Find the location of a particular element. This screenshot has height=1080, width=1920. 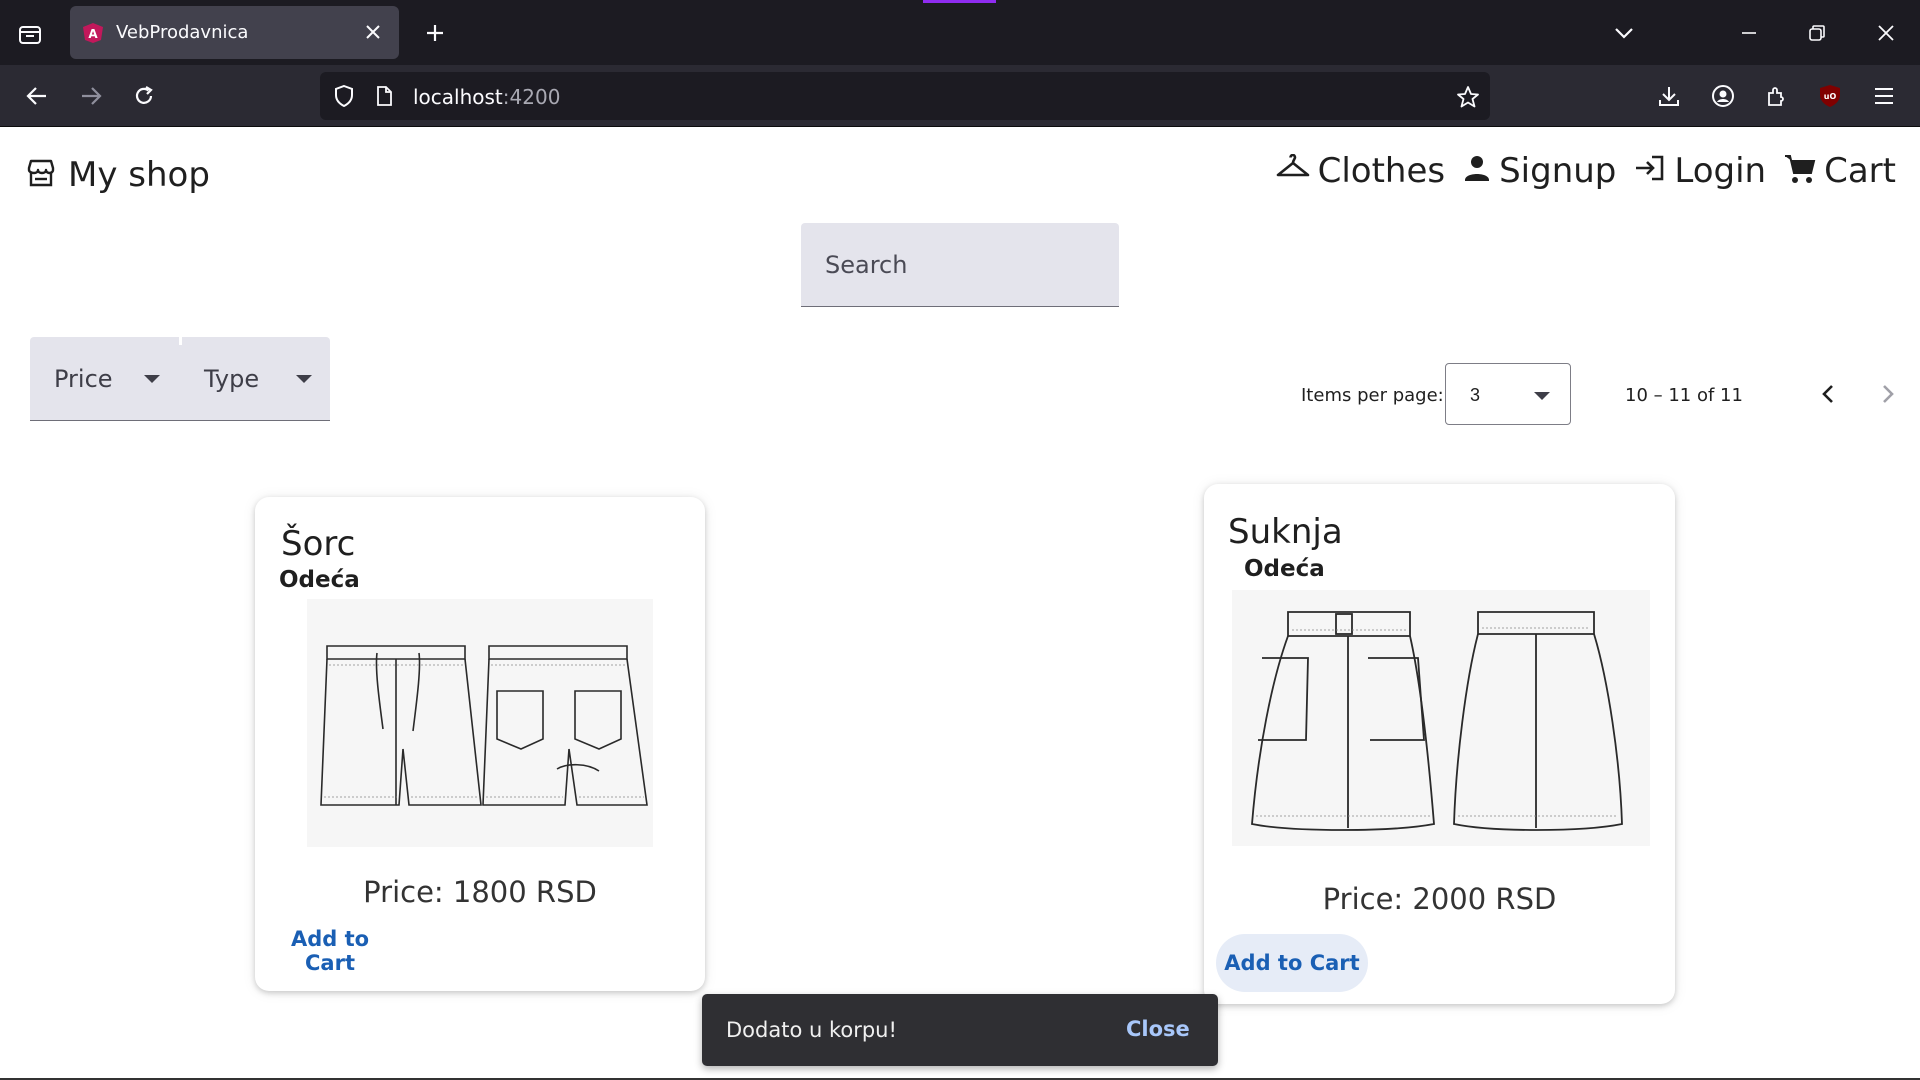

price-filter-select: Price is located at coordinates (116, 379).